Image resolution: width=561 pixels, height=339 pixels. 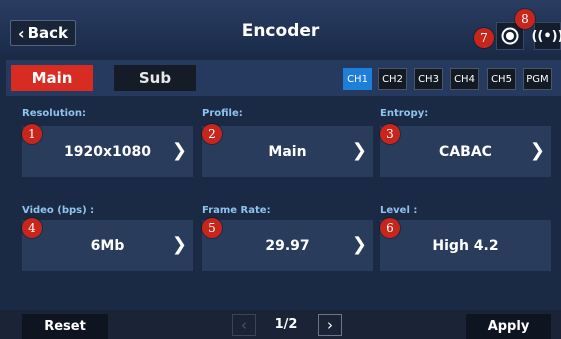 What do you see at coordinates (357, 79) in the screenshot?
I see `channel-ch1: CH1` at bounding box center [357, 79].